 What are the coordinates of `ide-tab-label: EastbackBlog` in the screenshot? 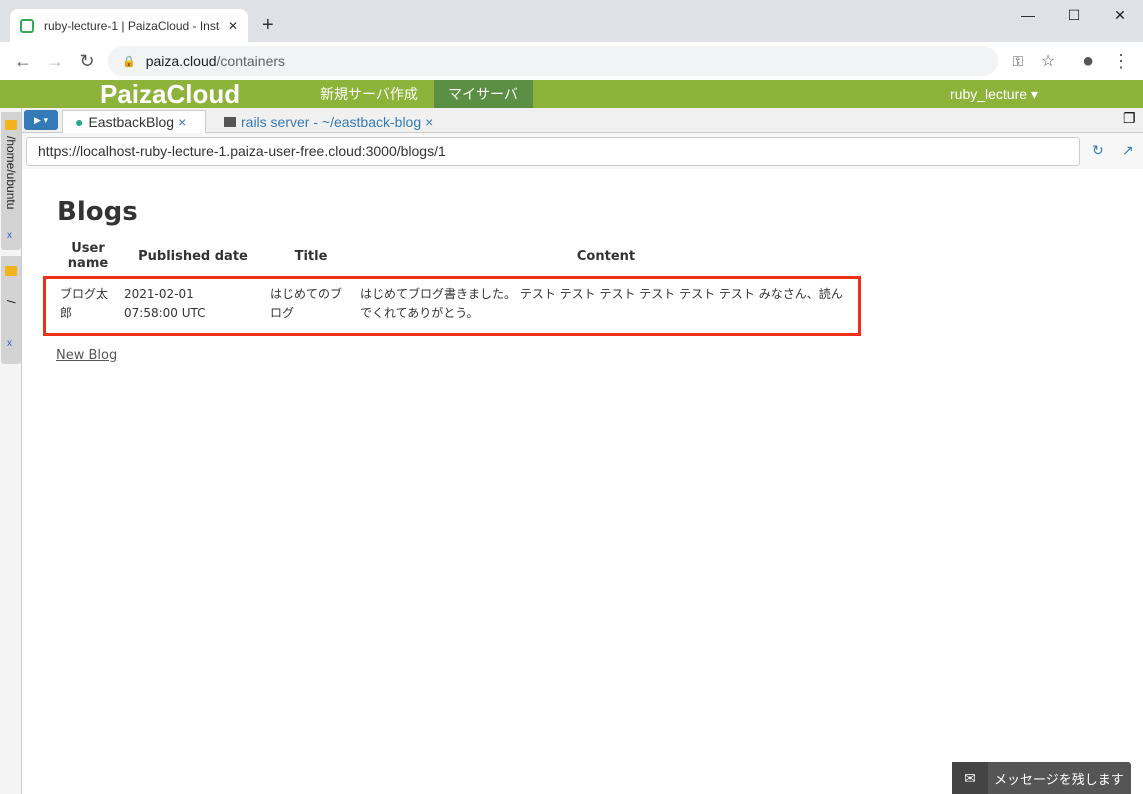 It's located at (131, 122).